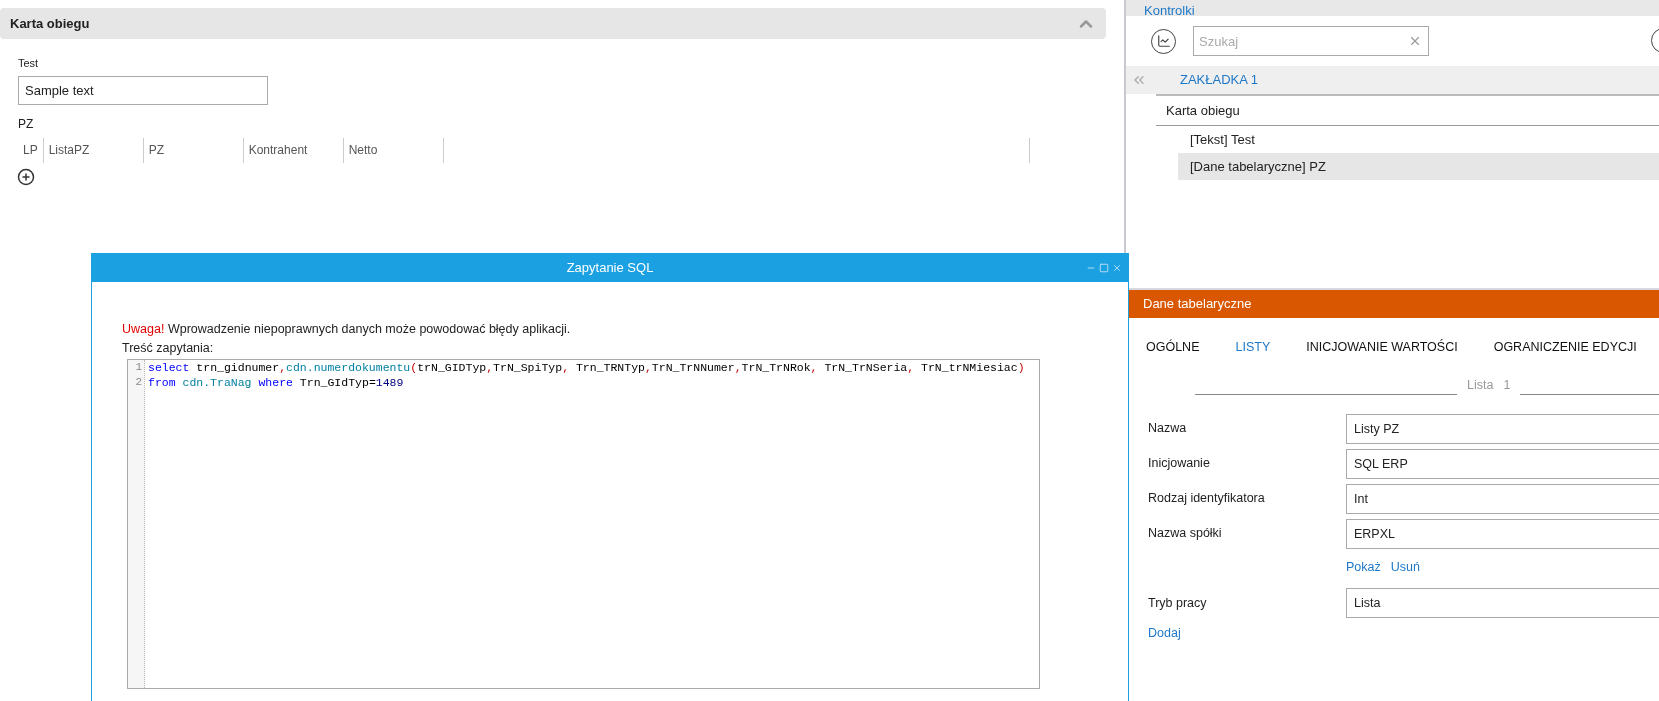  What do you see at coordinates (1173, 347) in the screenshot?
I see `tab: OGÓLNE` at bounding box center [1173, 347].